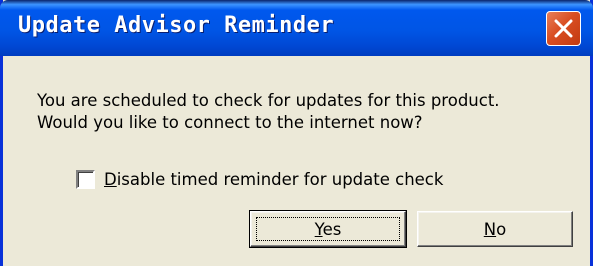  I want to click on close-icon, so click(563, 28).